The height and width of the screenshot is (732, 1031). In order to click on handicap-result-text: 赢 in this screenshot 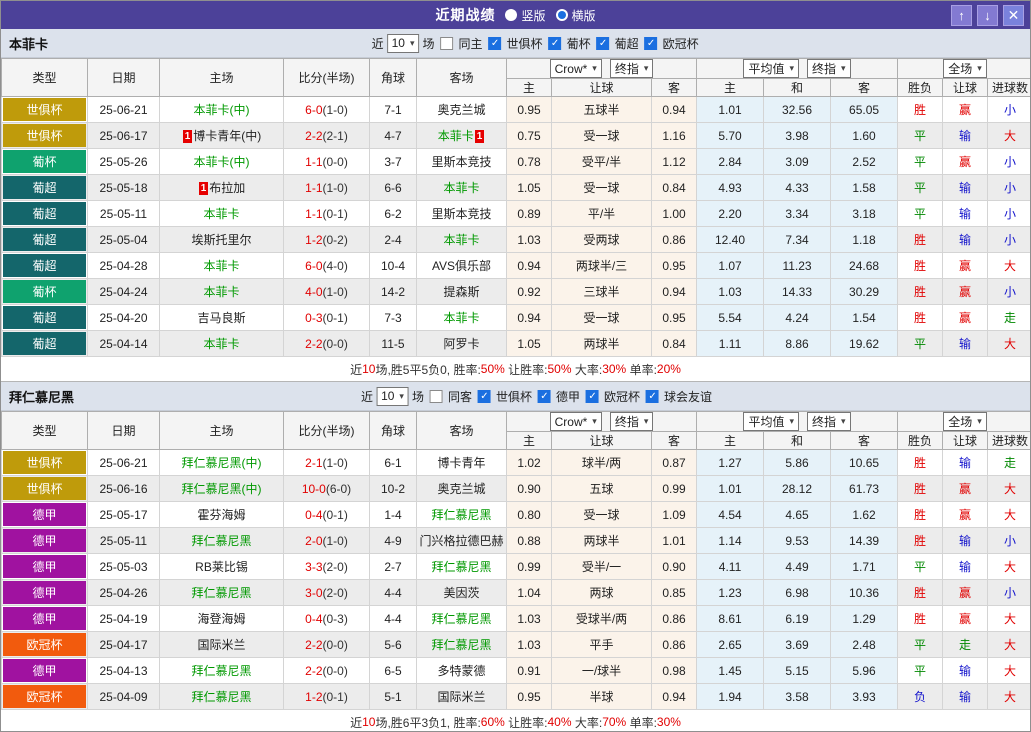, I will do `click(965, 292)`.